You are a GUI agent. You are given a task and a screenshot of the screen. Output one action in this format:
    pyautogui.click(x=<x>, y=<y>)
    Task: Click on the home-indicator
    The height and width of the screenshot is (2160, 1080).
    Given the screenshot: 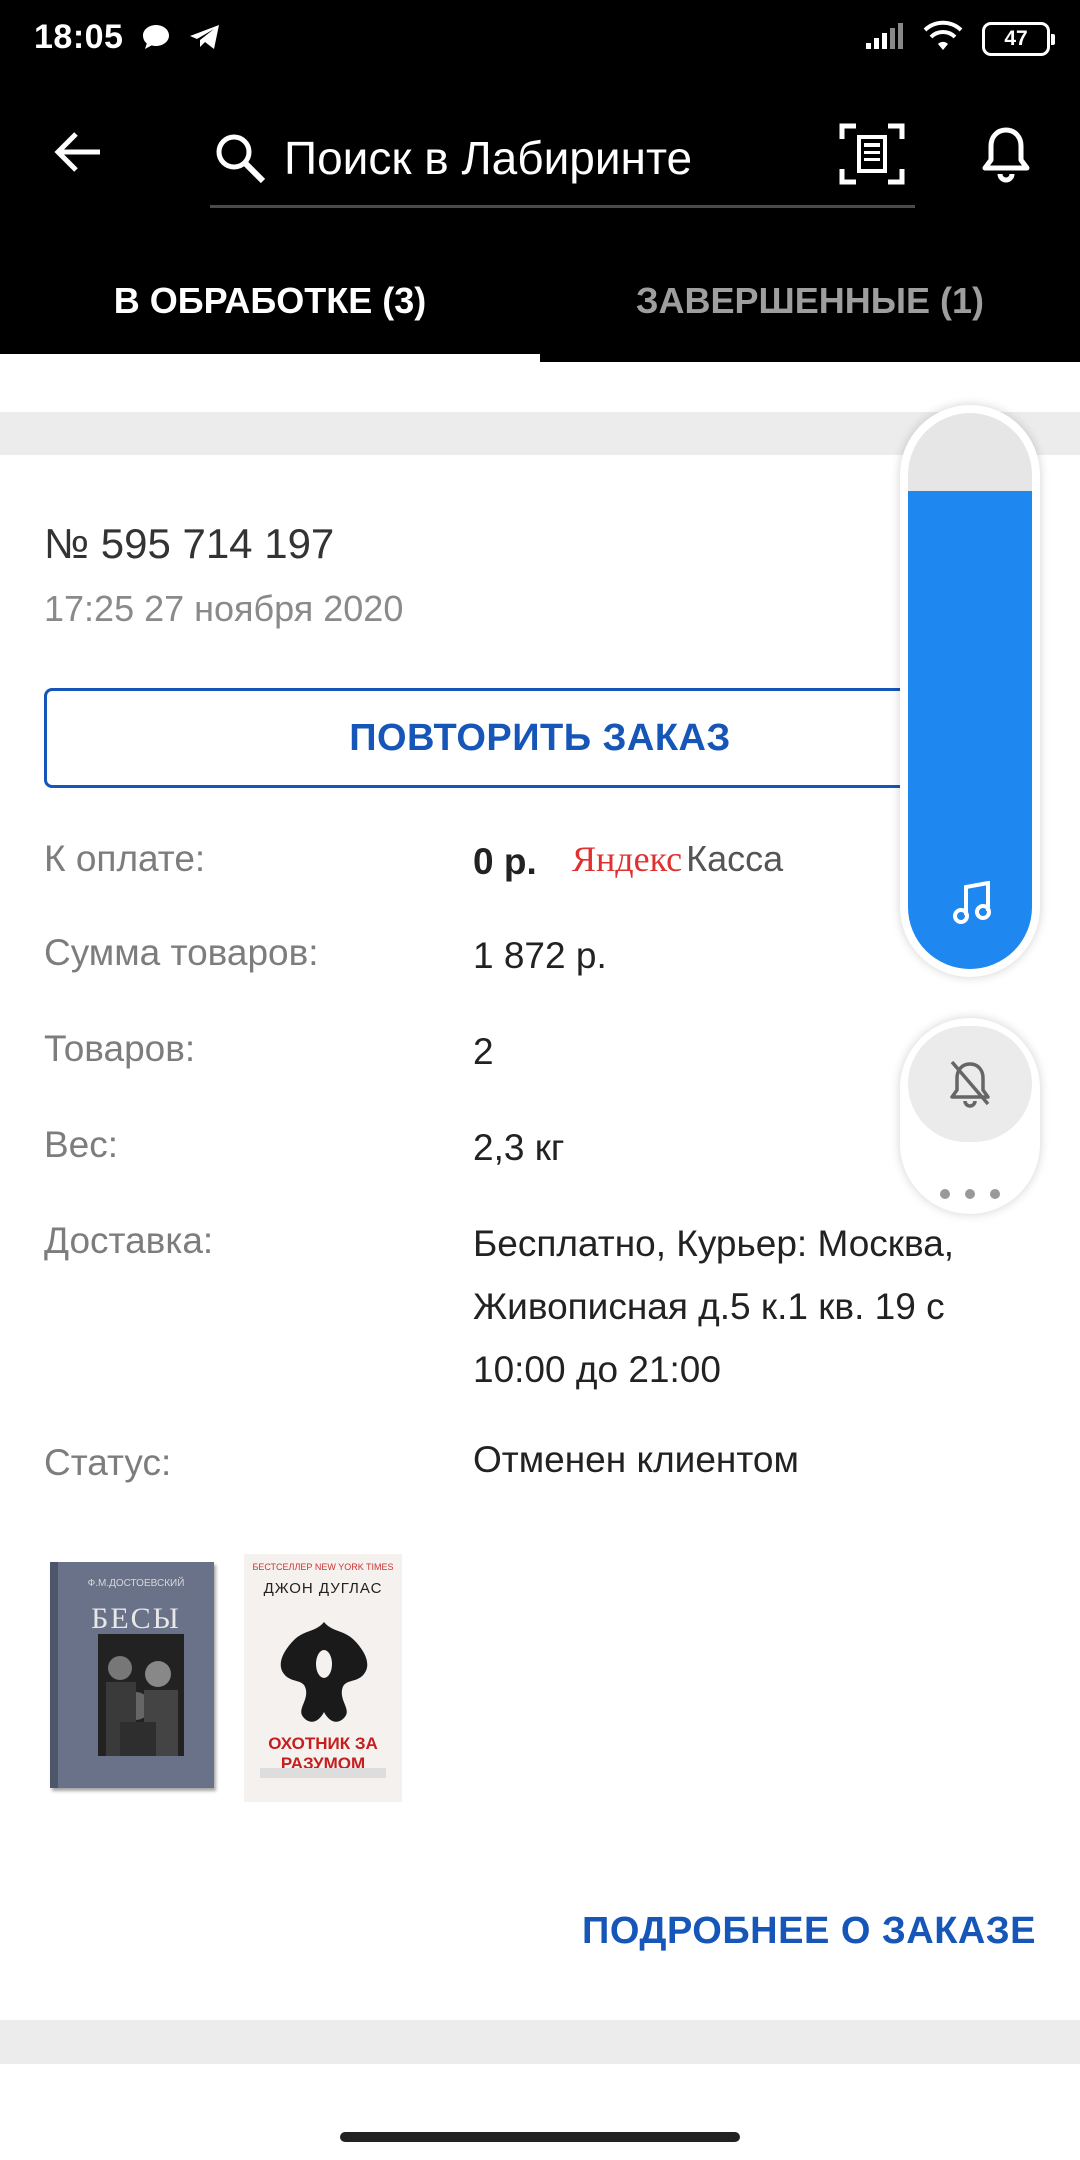 What is the action you would take?
    pyautogui.click(x=540, y=2137)
    